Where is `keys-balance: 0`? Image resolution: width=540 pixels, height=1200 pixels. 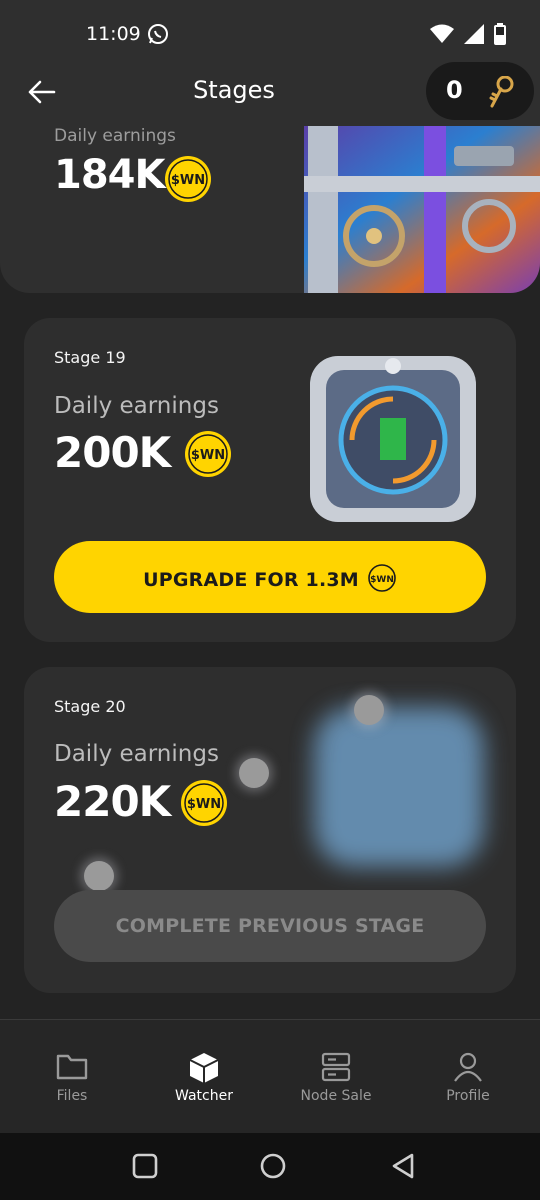
keys-balance: 0 is located at coordinates (480, 91).